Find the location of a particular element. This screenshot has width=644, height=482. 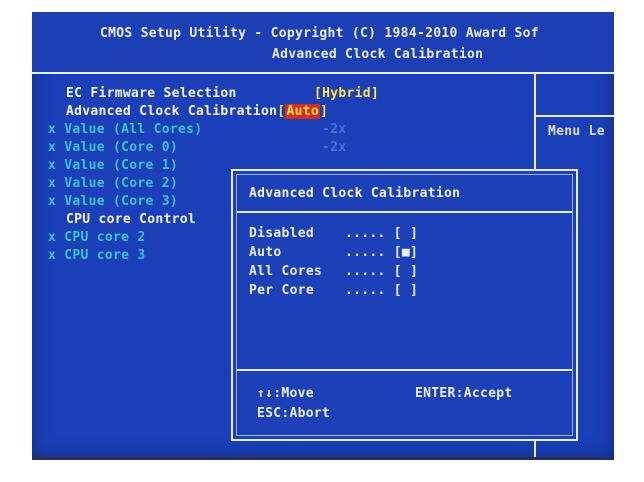

setting-value-all-cores: x Value (All Cores) is located at coordinates (125, 130).